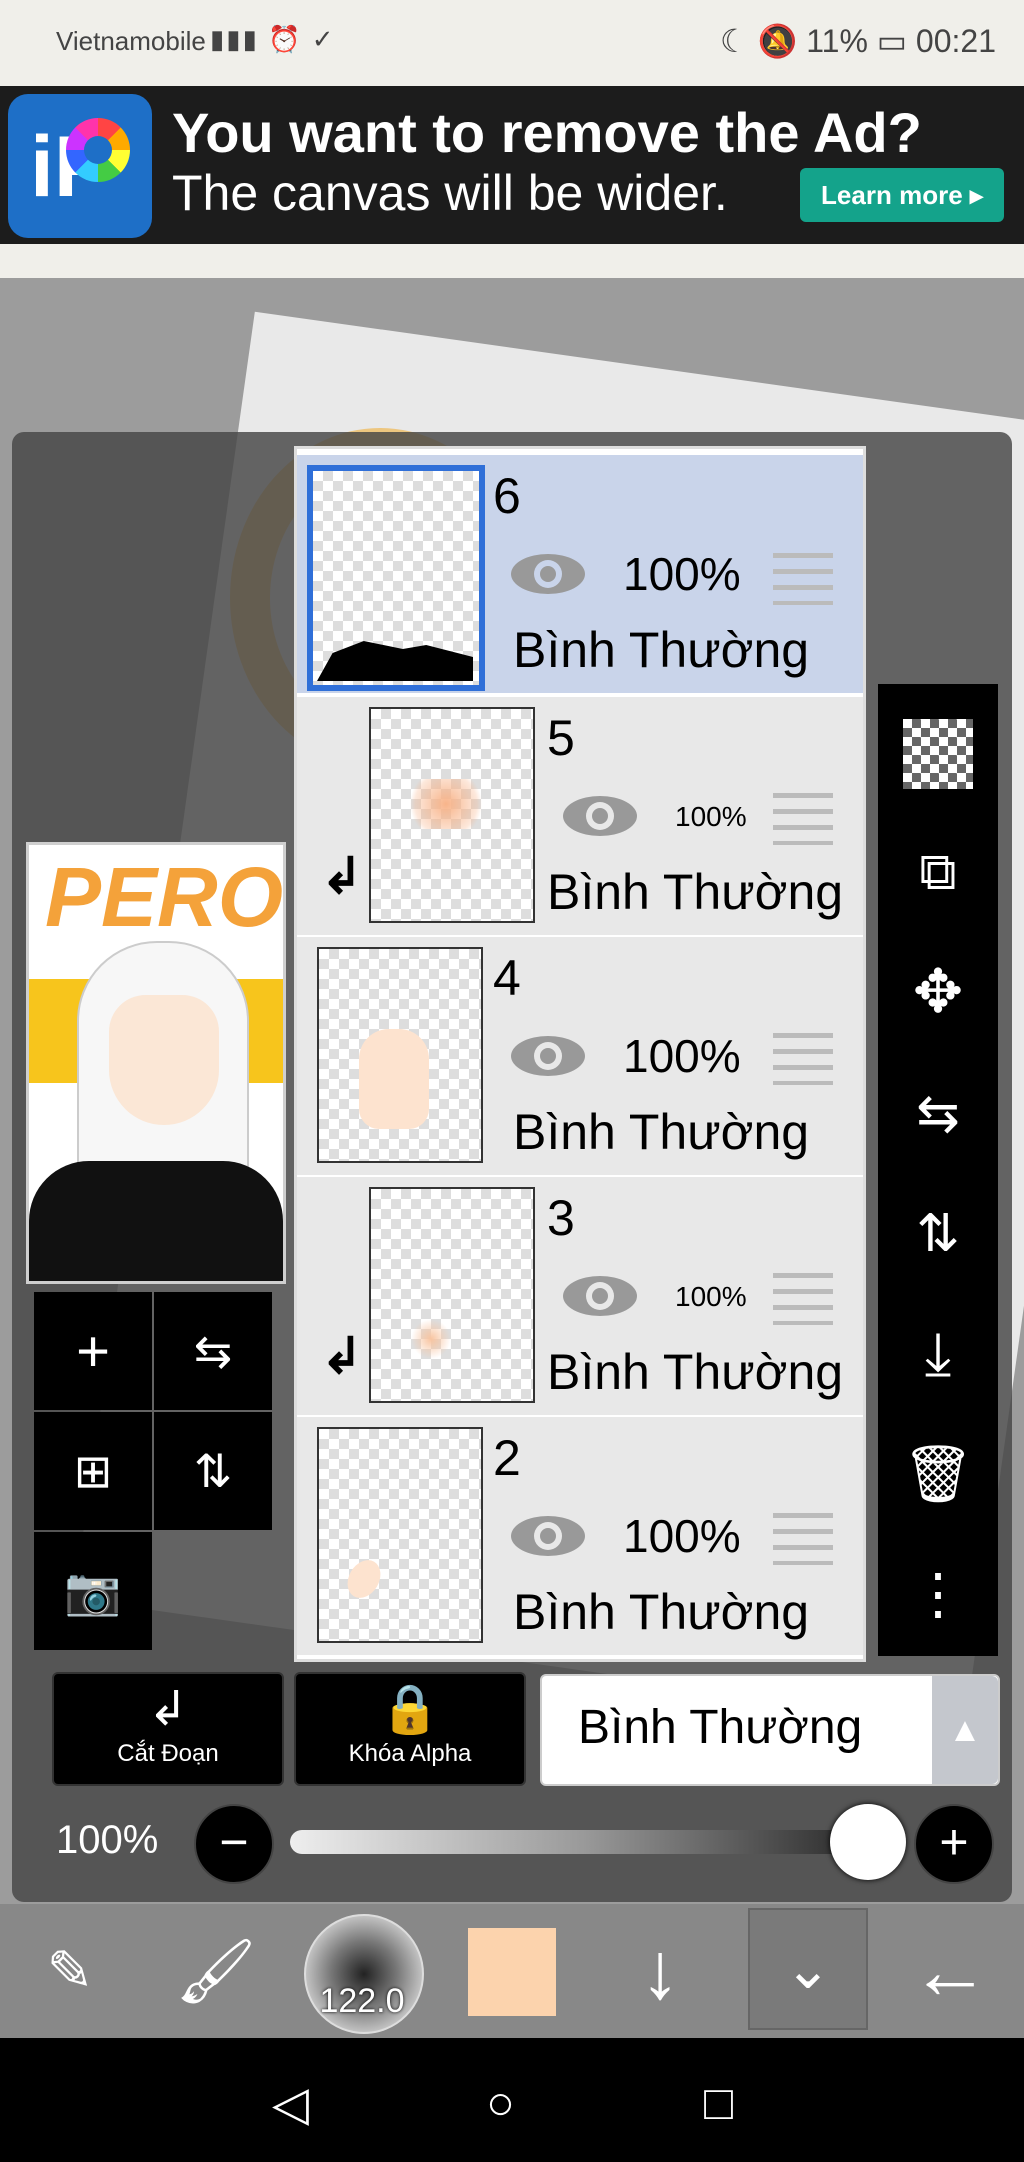  Describe the element at coordinates (107, 1840) in the screenshot. I see `opacity-label: 100%` at that location.